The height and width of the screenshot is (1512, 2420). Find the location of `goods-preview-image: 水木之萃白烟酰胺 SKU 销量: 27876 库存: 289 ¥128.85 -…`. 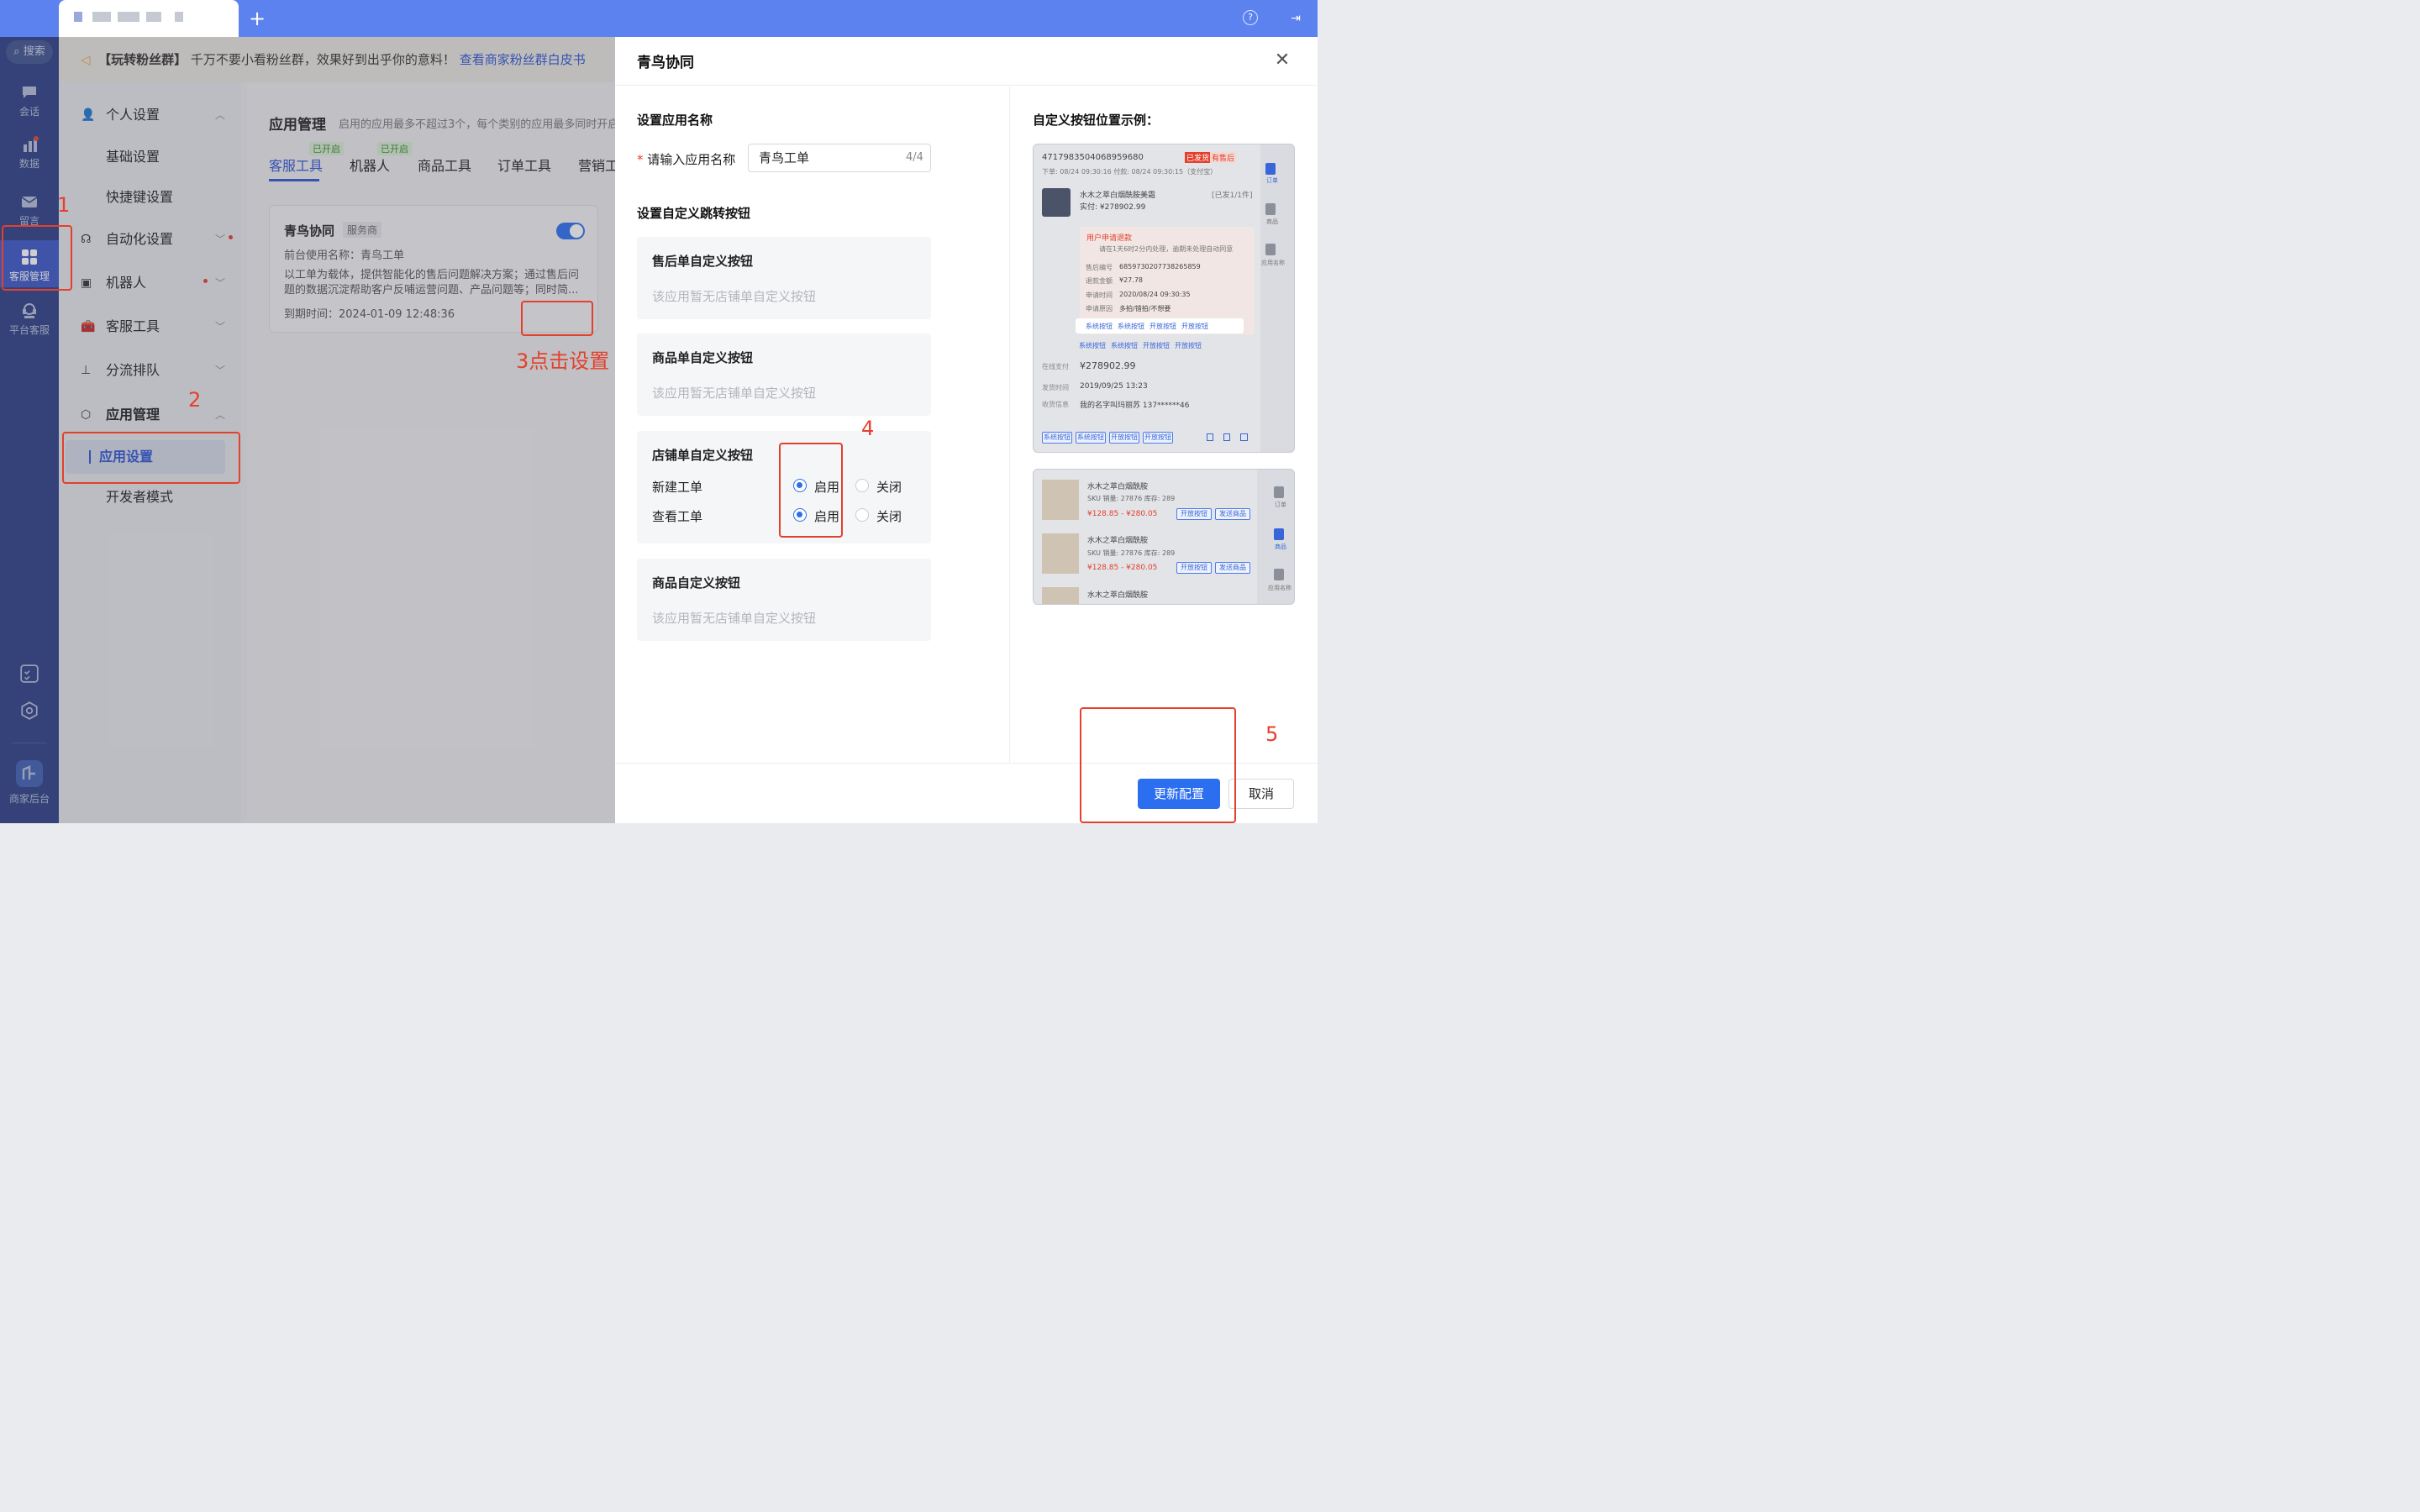

goods-preview-image: 水木之萃白烟酰胺 SKU 销量: 27876 库存: 289 ¥128.85 -… is located at coordinates (1164, 537).